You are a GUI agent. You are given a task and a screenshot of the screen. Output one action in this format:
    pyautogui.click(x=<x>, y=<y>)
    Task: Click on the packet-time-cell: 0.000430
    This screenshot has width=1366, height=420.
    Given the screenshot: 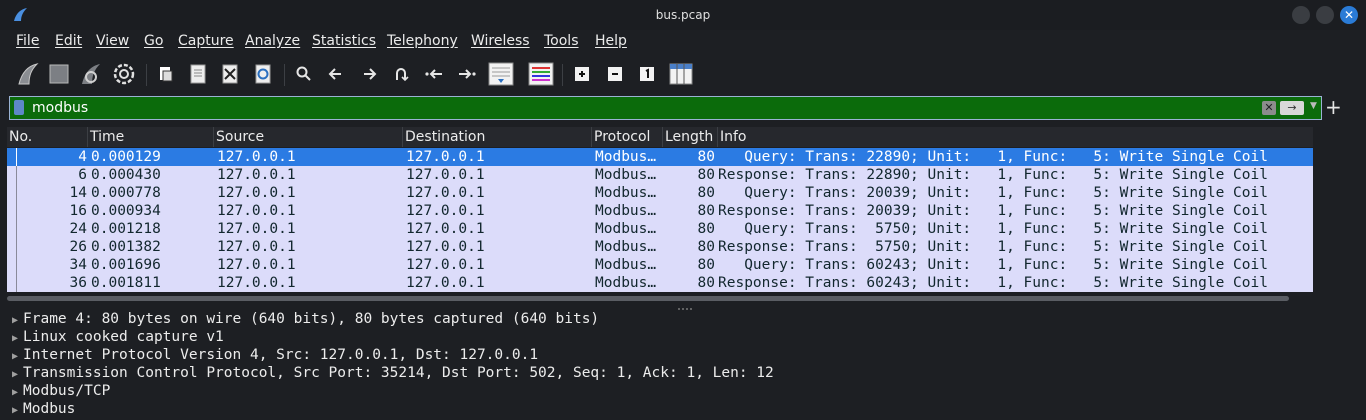 What is the action you would take?
    pyautogui.click(x=126, y=175)
    